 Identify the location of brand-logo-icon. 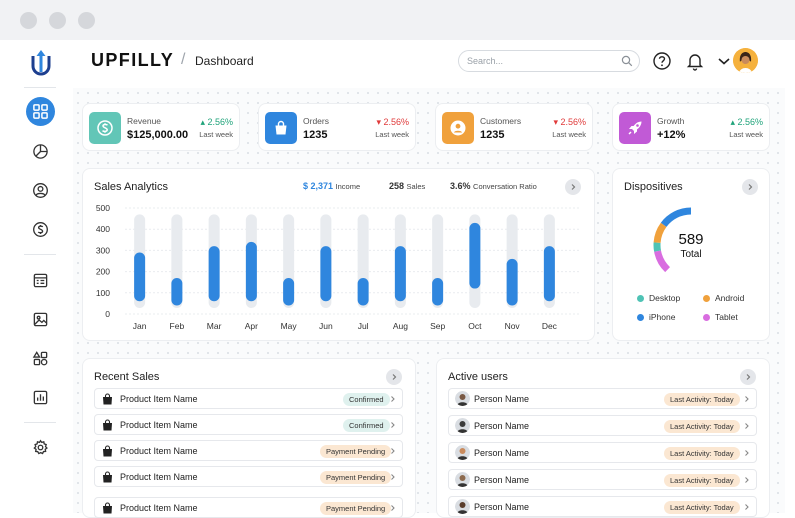
(41, 62).